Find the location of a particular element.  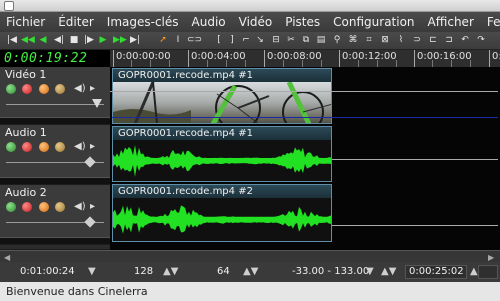

paste-keyframes-icon: ⌗ is located at coordinates (369, 40).